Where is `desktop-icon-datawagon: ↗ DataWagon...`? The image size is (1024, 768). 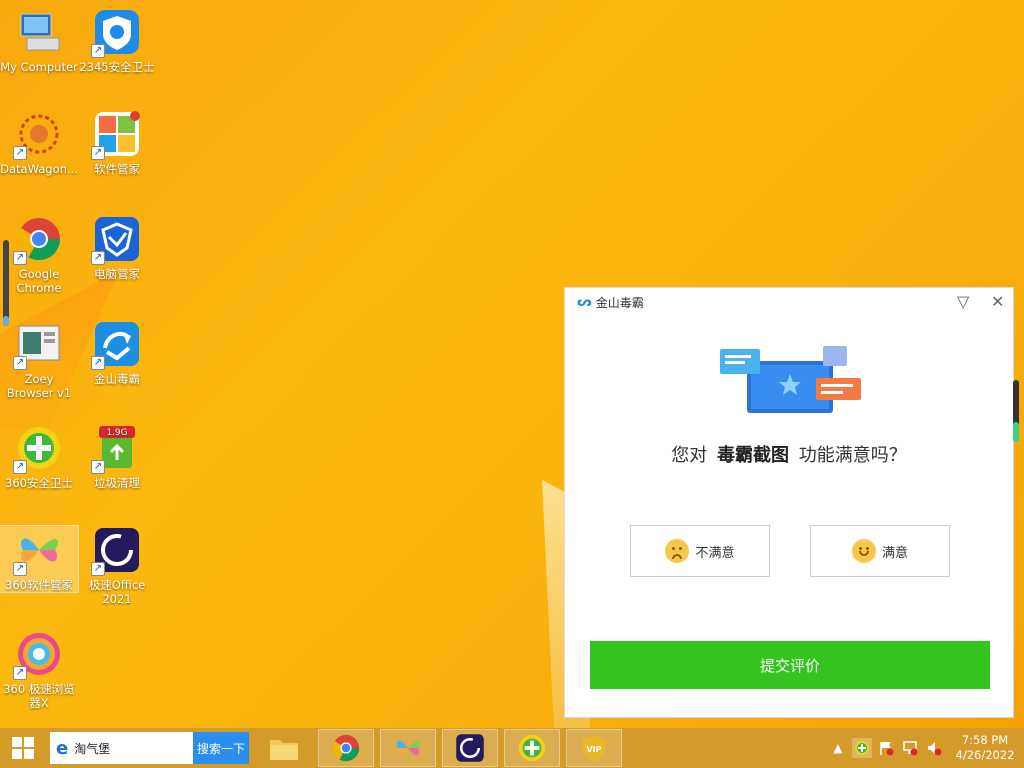
desktop-icon-datawagon: ↗ DataWagon... is located at coordinates (39, 143).